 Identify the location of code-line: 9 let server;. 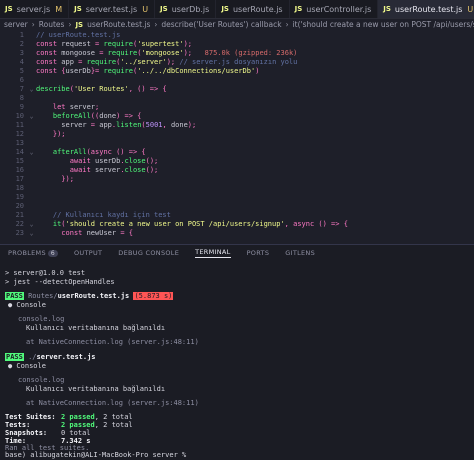
(237, 107).